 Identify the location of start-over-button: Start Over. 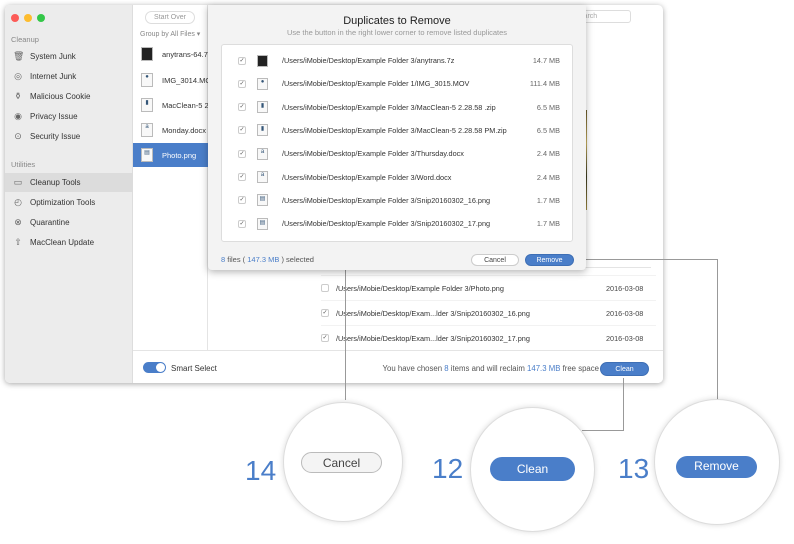
(170, 17).